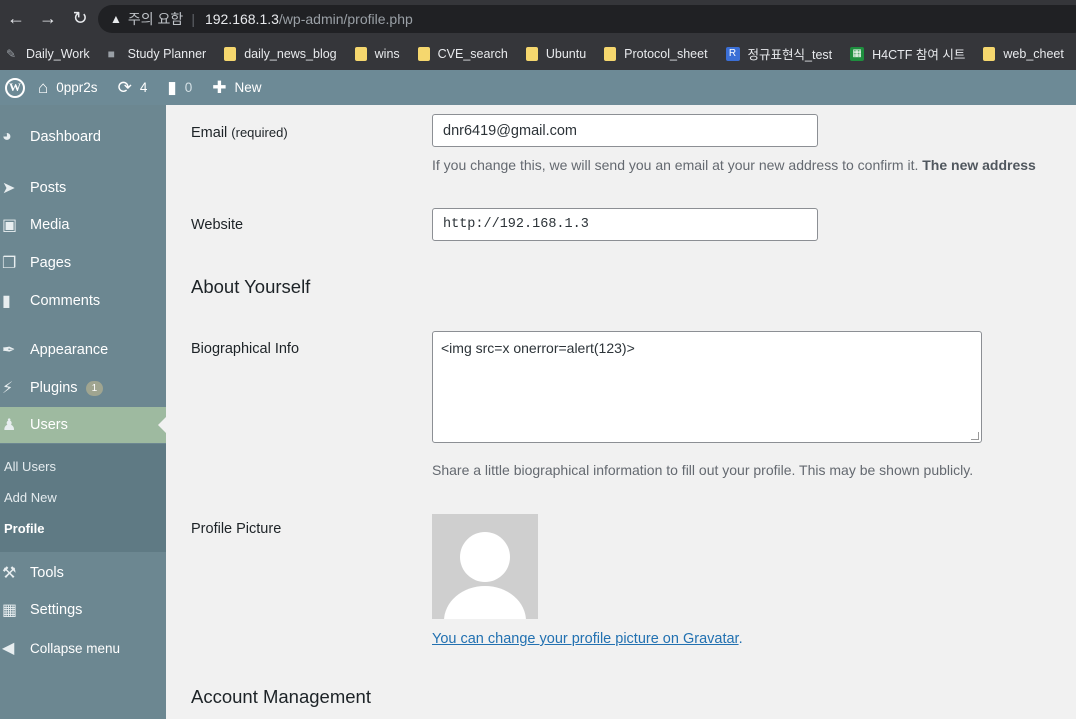  I want to click on submenu-profile: Profile, so click(24, 528).